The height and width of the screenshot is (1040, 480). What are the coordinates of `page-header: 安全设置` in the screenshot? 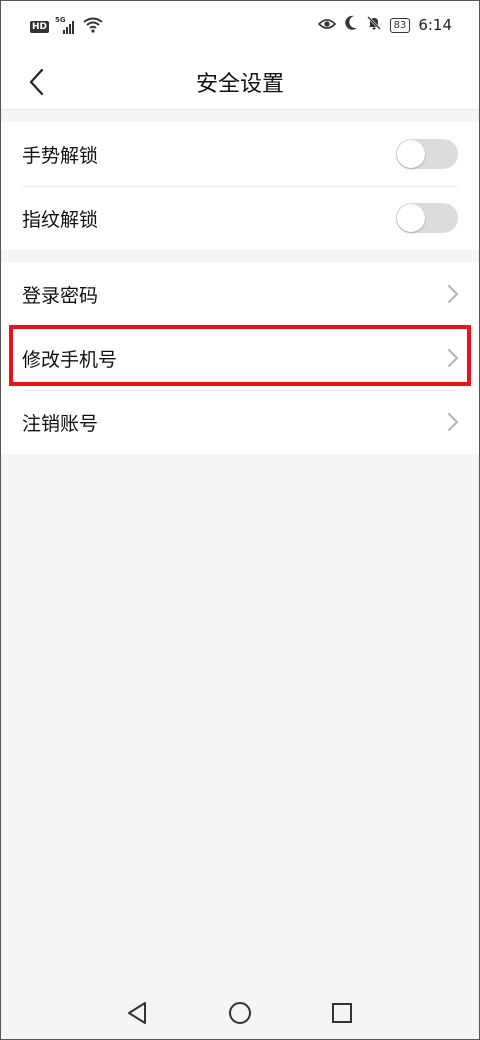 It's located at (240, 82).